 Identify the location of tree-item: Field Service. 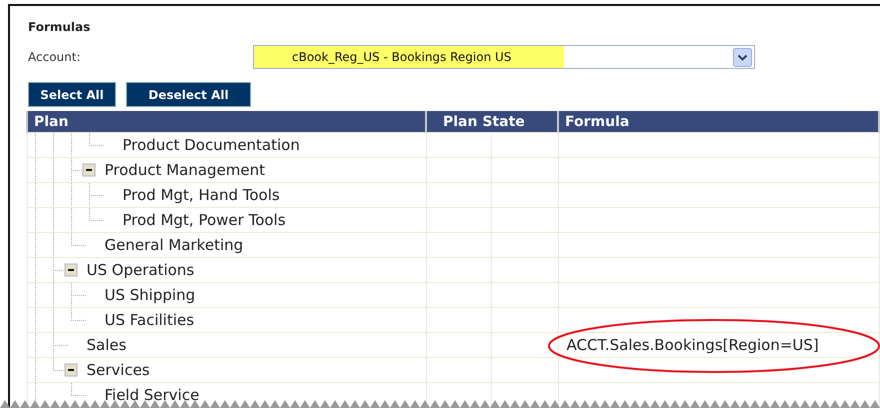
(152, 395).